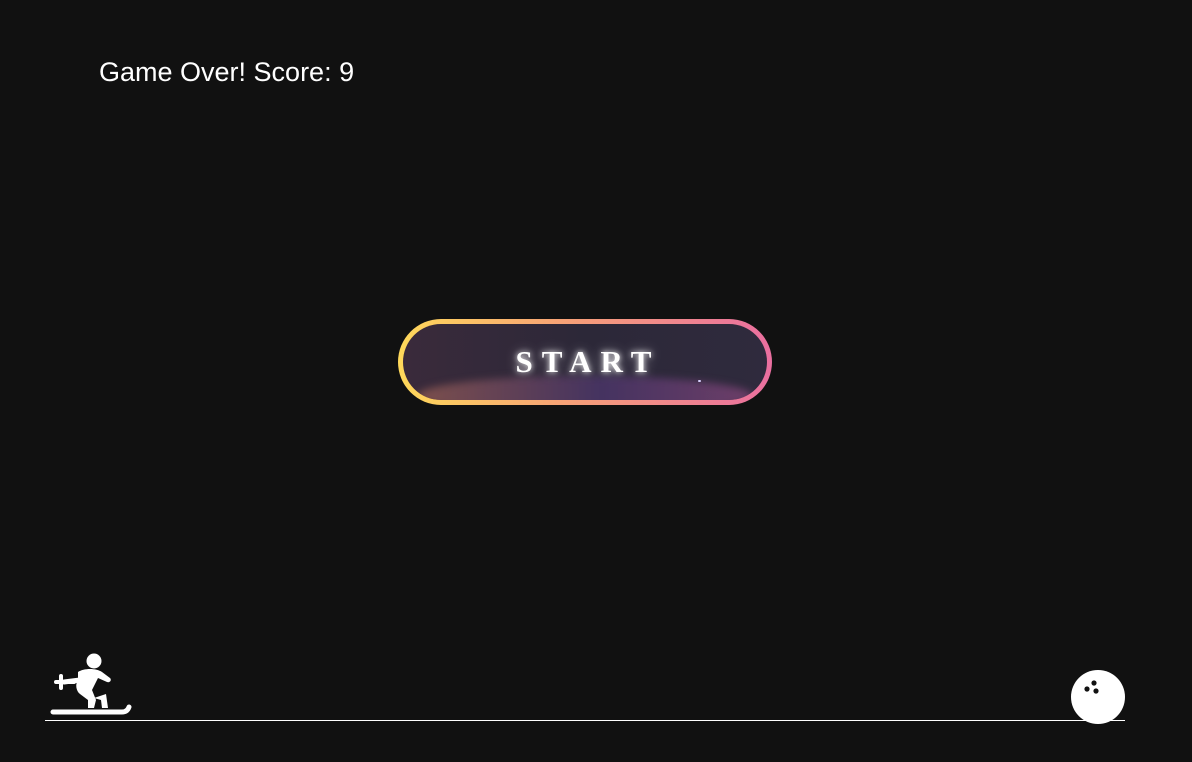 This screenshot has width=1192, height=762. What do you see at coordinates (91, 684) in the screenshot?
I see `skier-icon` at bounding box center [91, 684].